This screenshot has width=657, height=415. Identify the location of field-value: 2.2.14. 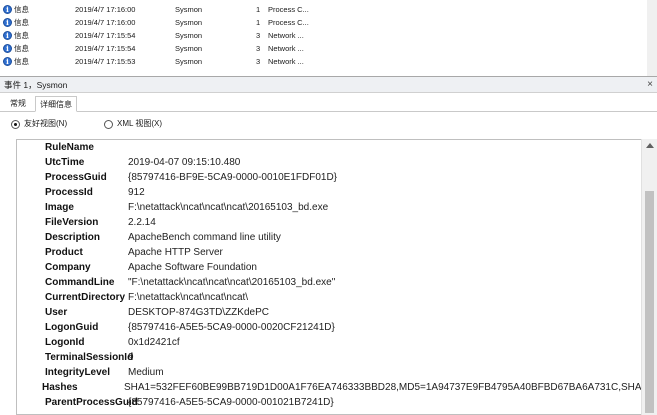
(142, 222).